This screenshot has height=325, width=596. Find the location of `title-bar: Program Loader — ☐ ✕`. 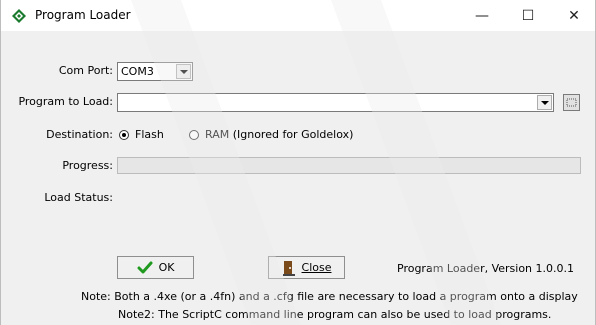

title-bar: Program Loader — ☐ ✕ is located at coordinates (298, 15).